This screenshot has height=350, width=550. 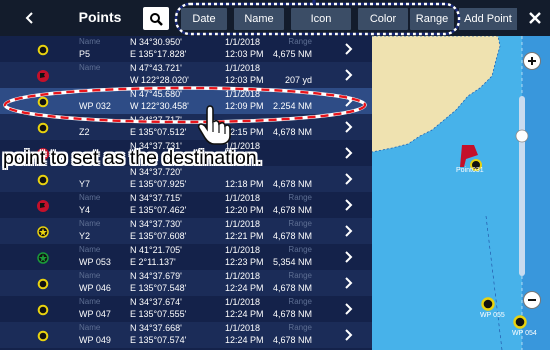 What do you see at coordinates (185, 105) in the screenshot?
I see `selected-row-callout` at bounding box center [185, 105].